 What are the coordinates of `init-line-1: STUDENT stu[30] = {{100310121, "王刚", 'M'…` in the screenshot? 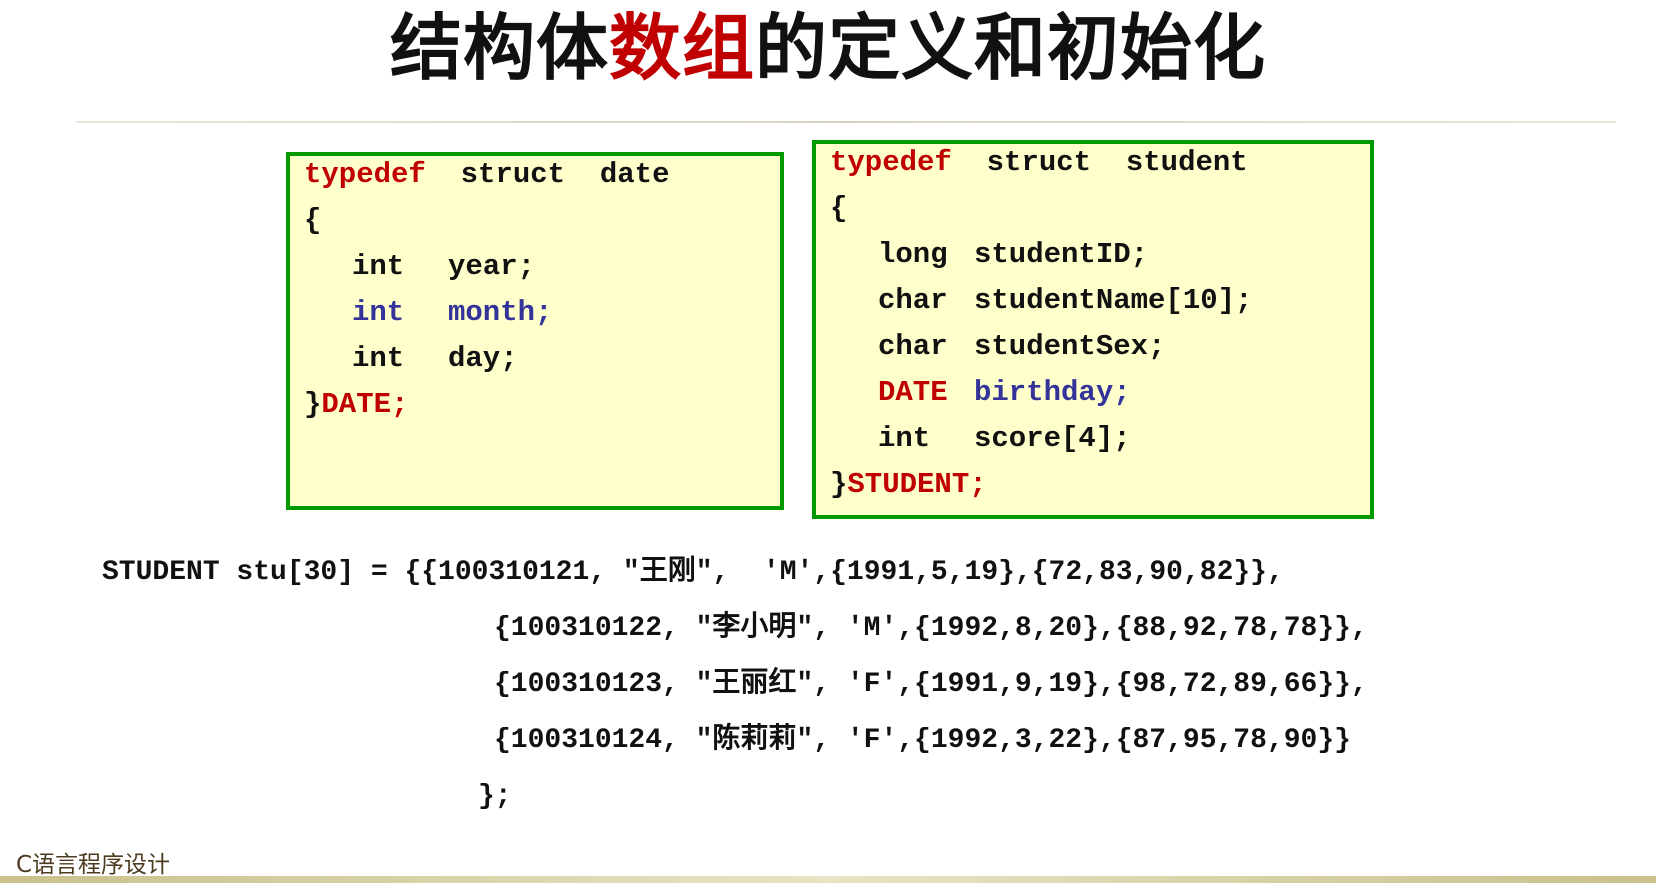 It's located at (693, 572).